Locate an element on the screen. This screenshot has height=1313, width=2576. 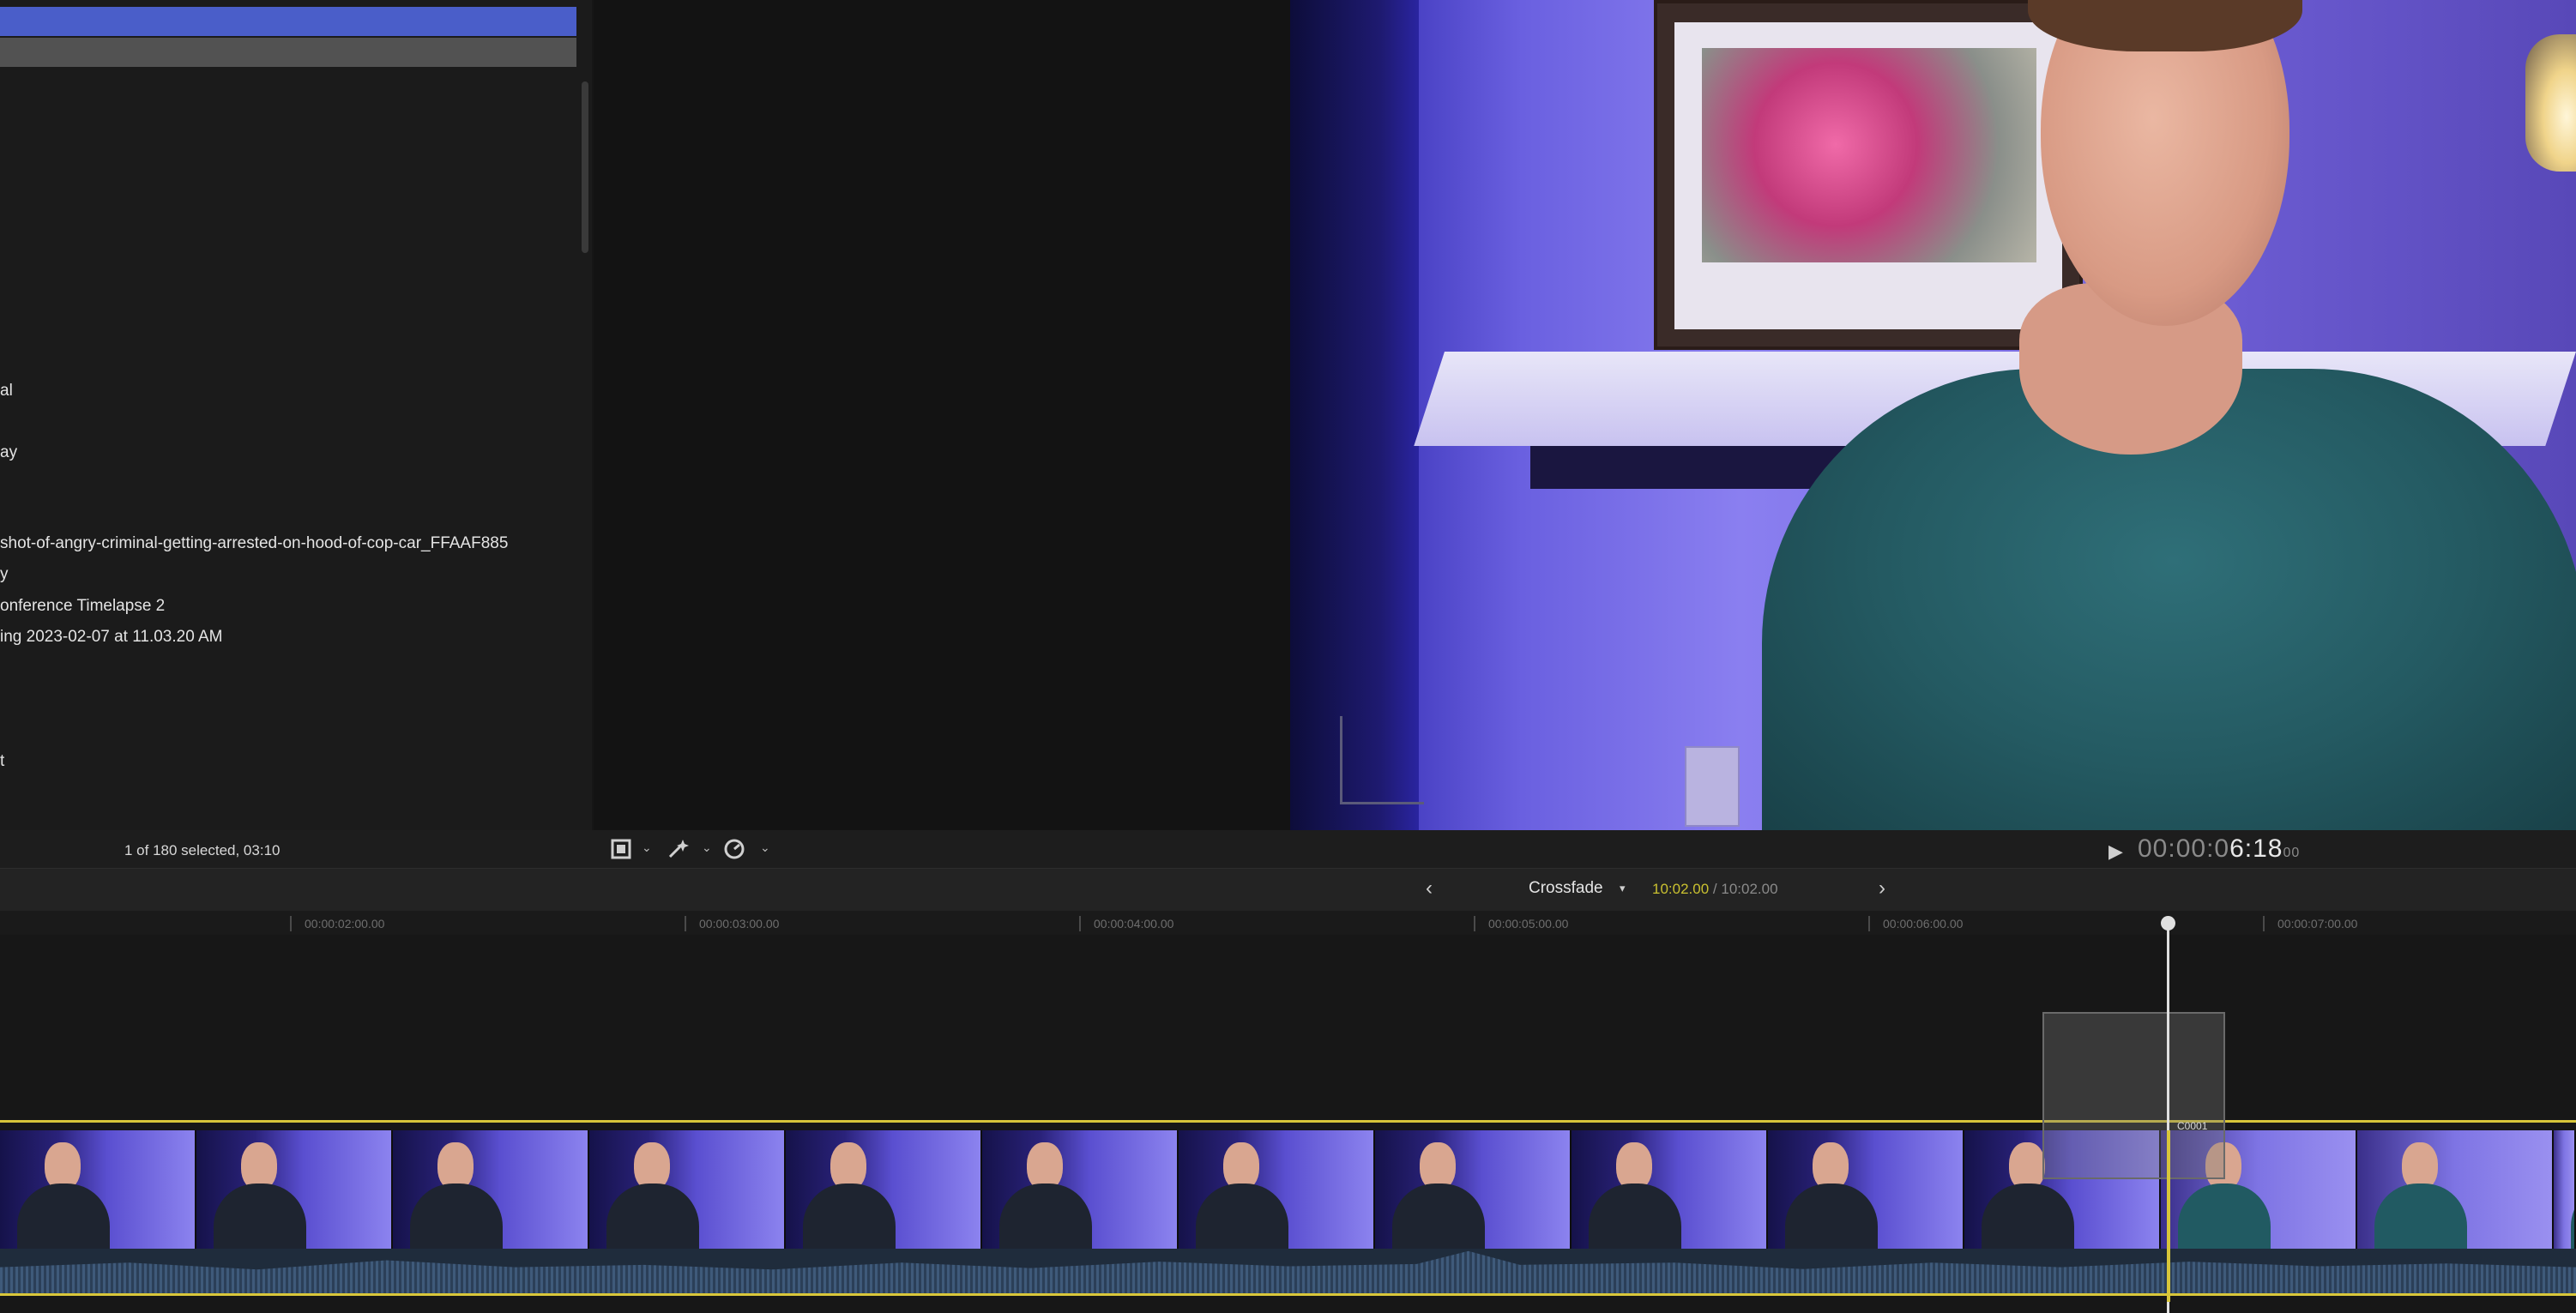
speedometer-icon is located at coordinates (734, 849).